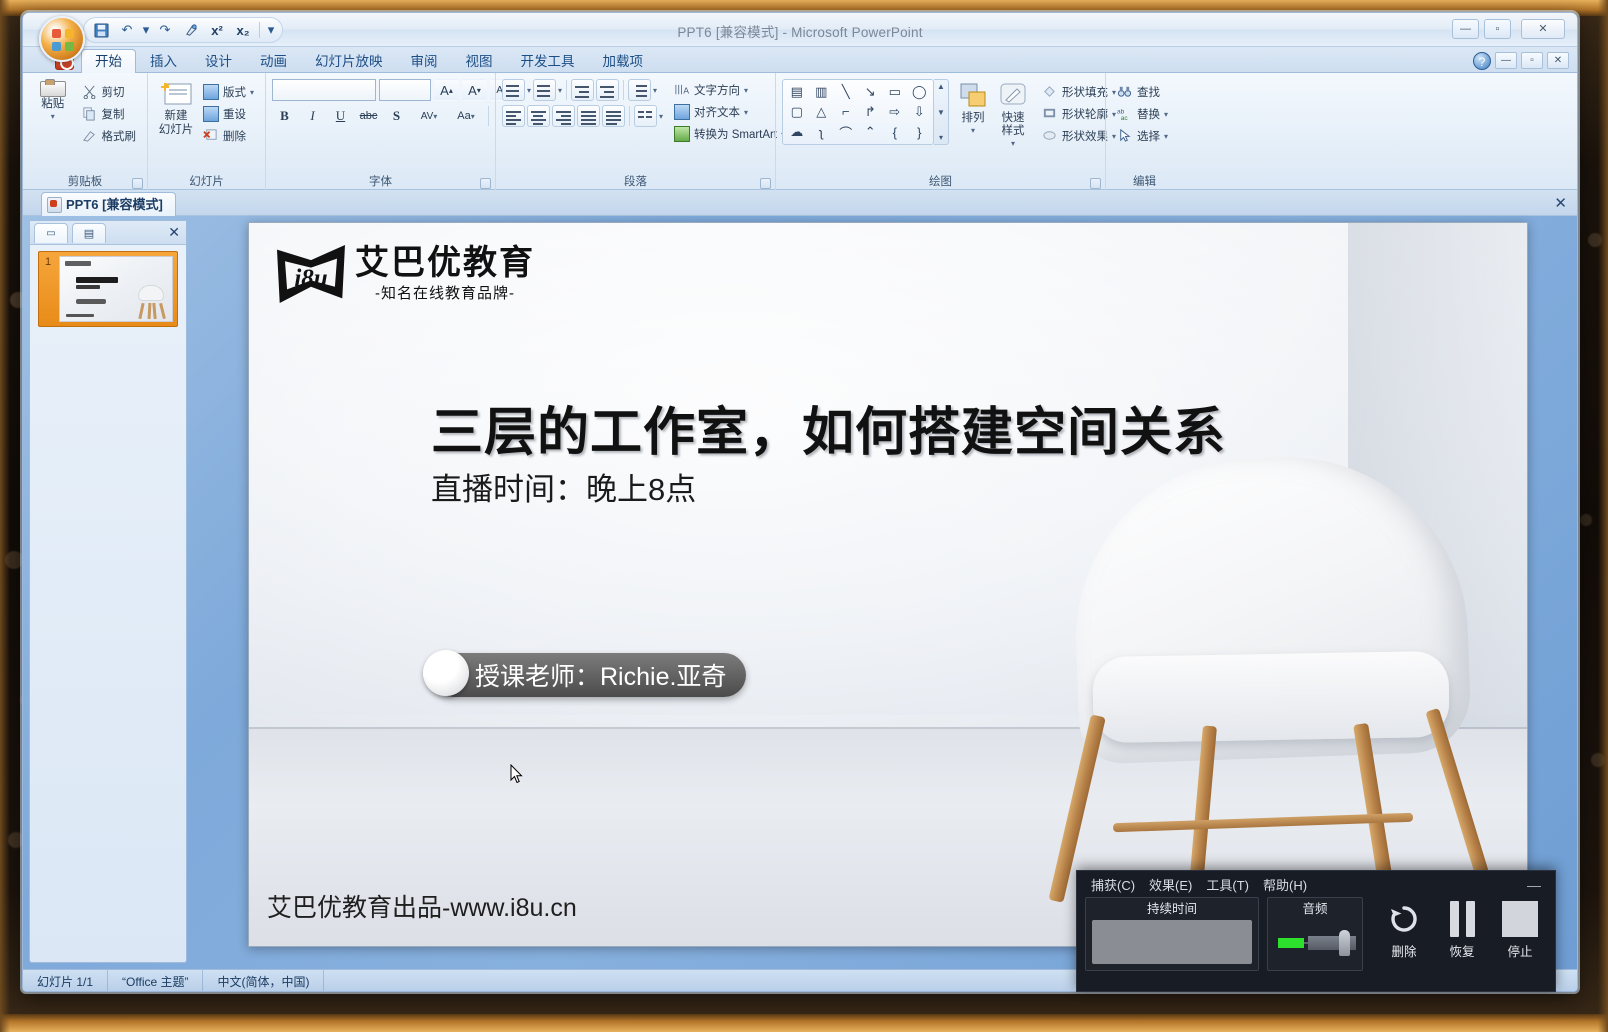 The width and height of the screenshot is (1608, 1032). What do you see at coordinates (312, 116) in the screenshot?
I see `italic-button: I` at bounding box center [312, 116].